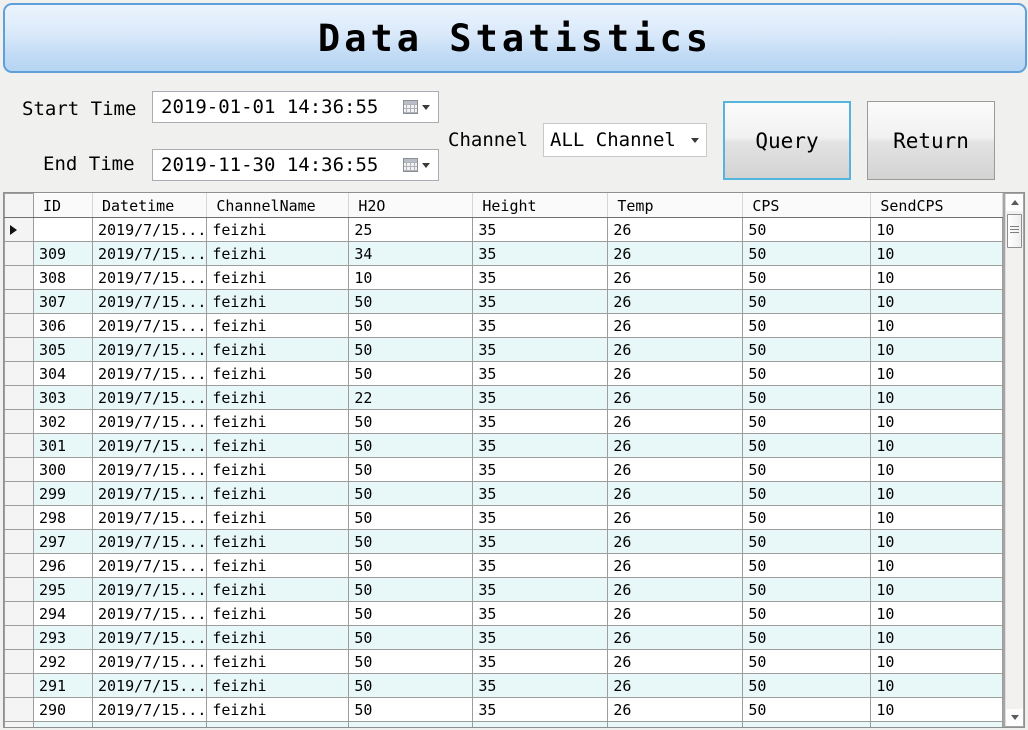 The image size is (1028, 730). What do you see at coordinates (1014, 717) in the screenshot?
I see `scroll-down-button` at bounding box center [1014, 717].